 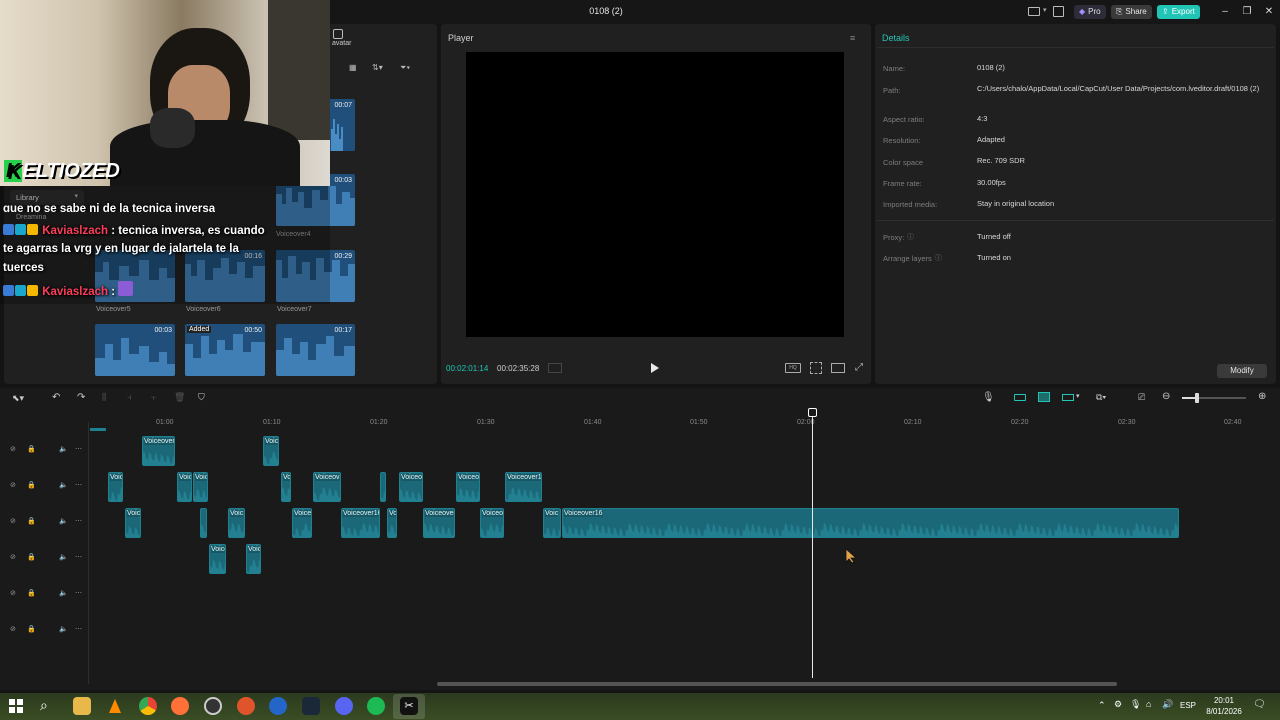 I want to click on caption-icon: ⎚, so click(x=1141, y=397).